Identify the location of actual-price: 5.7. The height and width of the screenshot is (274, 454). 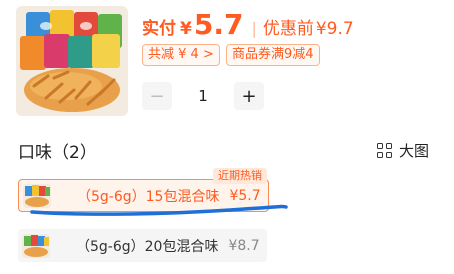
(218, 24).